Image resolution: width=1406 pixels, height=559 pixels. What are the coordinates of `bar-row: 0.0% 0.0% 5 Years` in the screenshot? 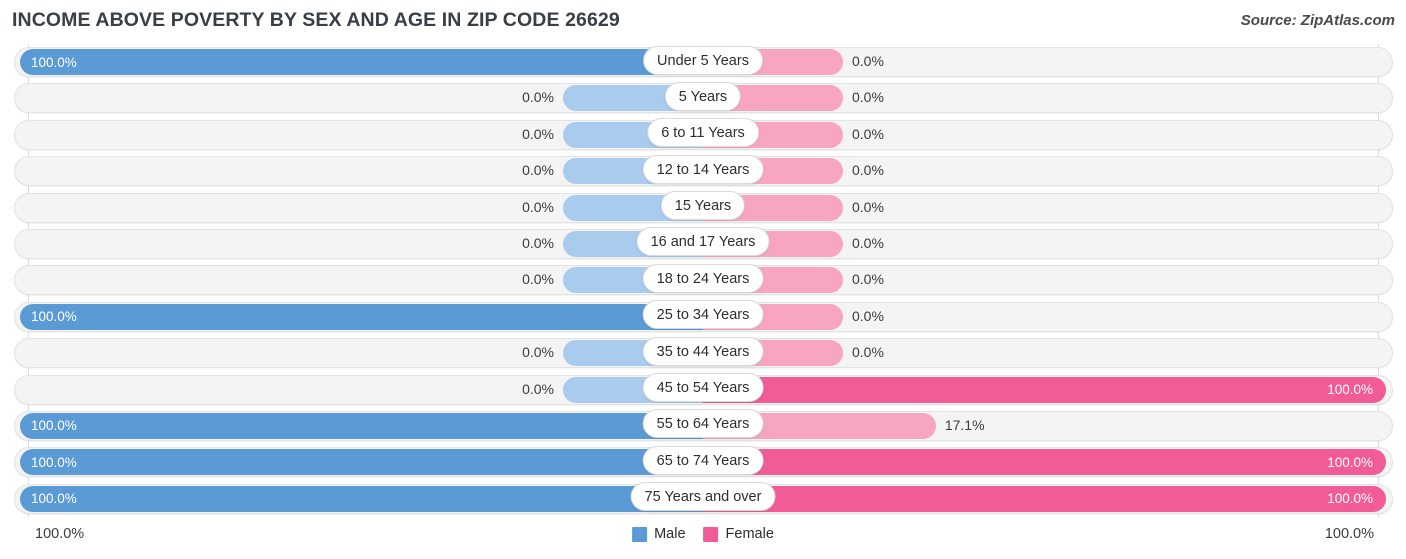 It's located at (703, 98).